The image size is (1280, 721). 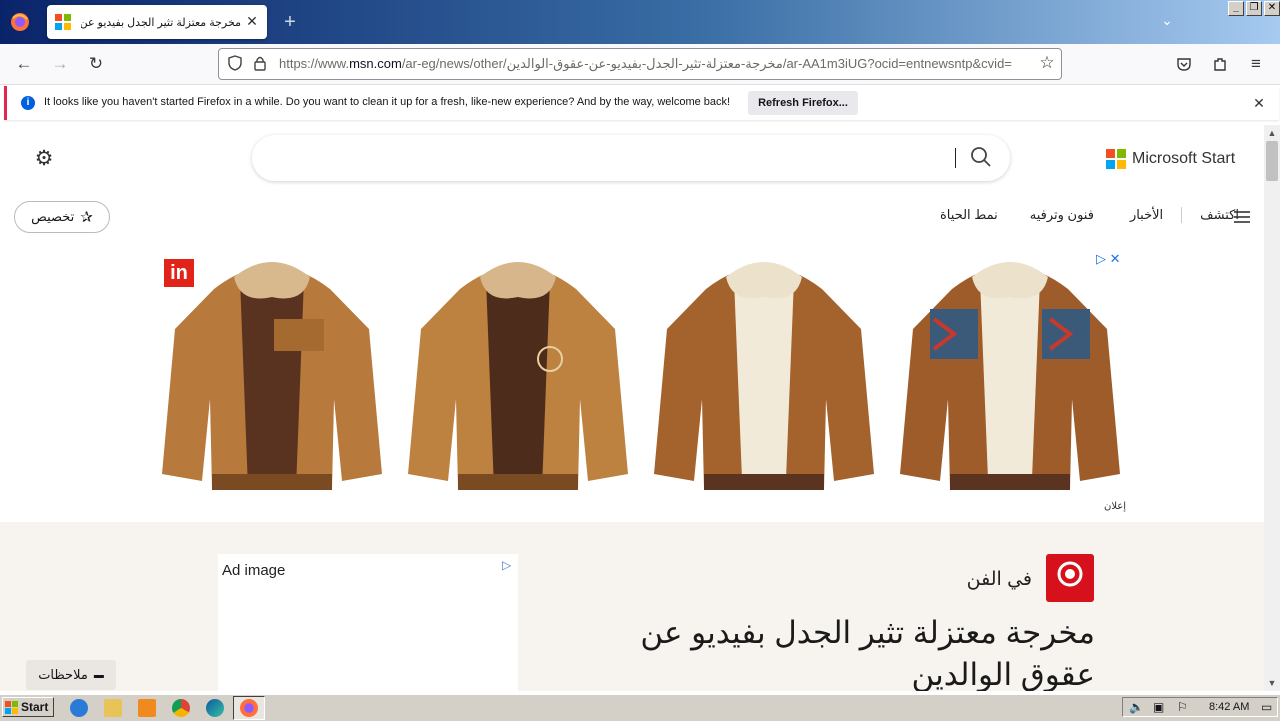 What do you see at coordinates (955, 158) in the screenshot?
I see `search-cursor` at bounding box center [955, 158].